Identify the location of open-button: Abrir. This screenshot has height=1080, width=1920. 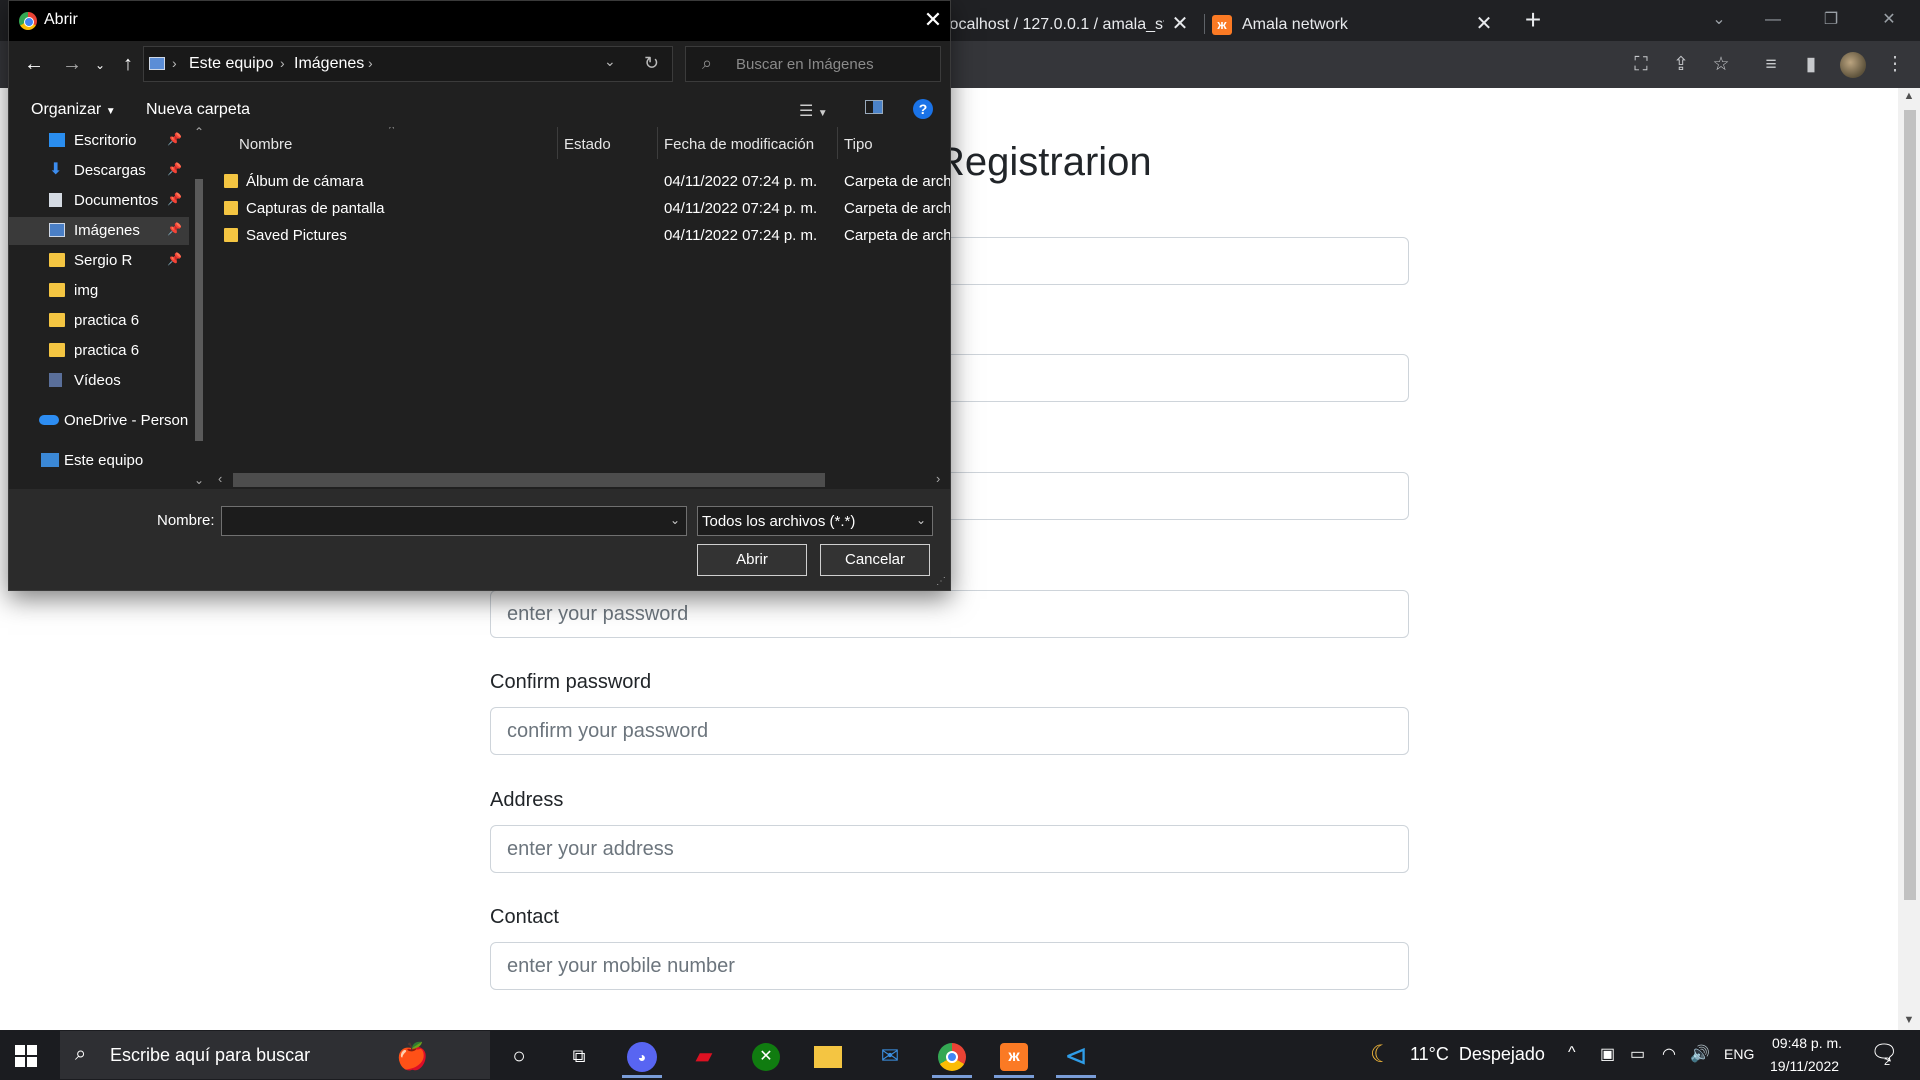
(752, 560).